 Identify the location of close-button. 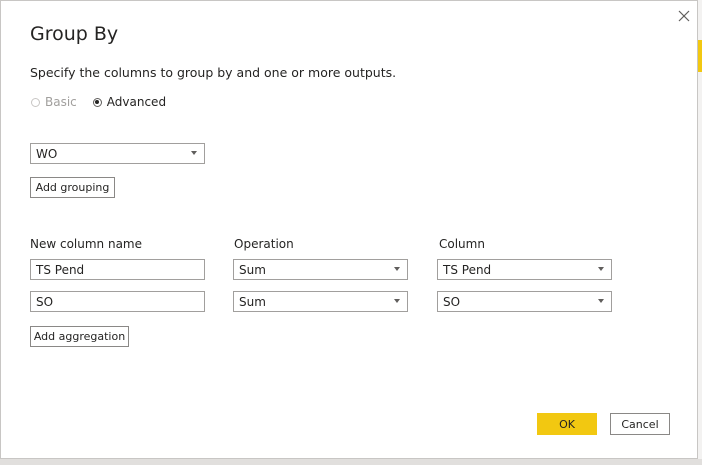
(684, 16).